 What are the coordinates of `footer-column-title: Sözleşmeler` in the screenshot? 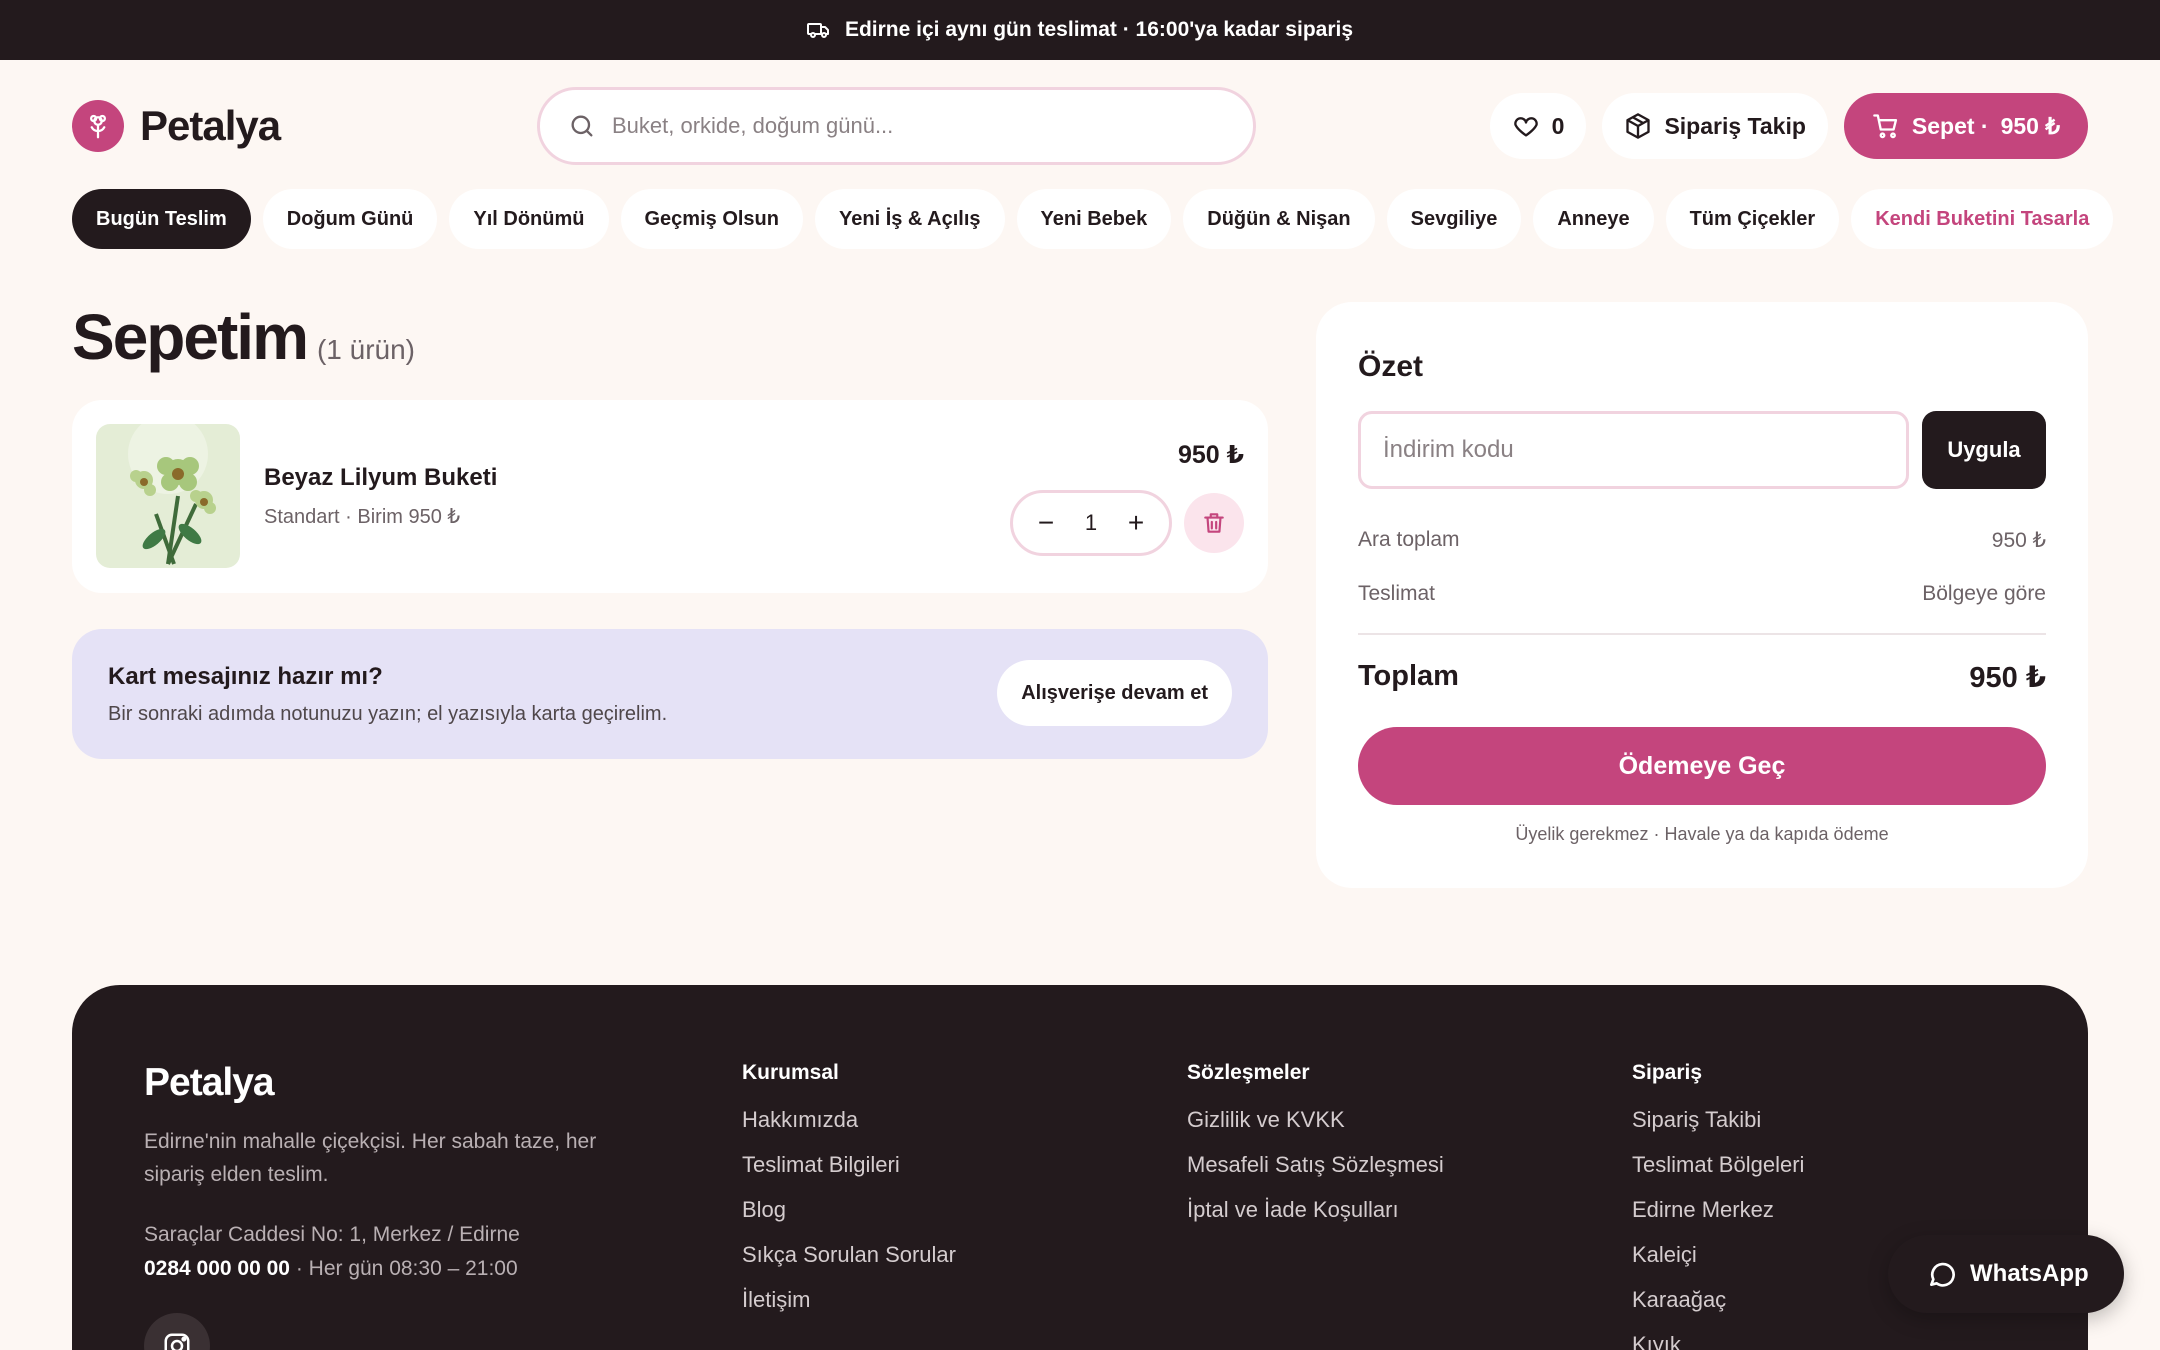 It's located at (1248, 1072).